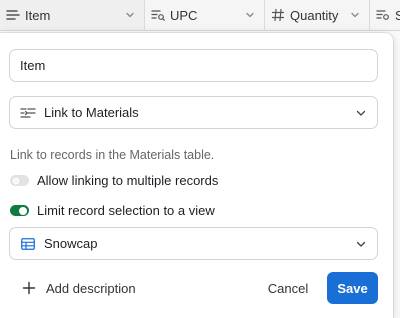 The width and height of the screenshot is (400, 318). Describe the element at coordinates (193, 65) in the screenshot. I see `field-name-input` at that location.